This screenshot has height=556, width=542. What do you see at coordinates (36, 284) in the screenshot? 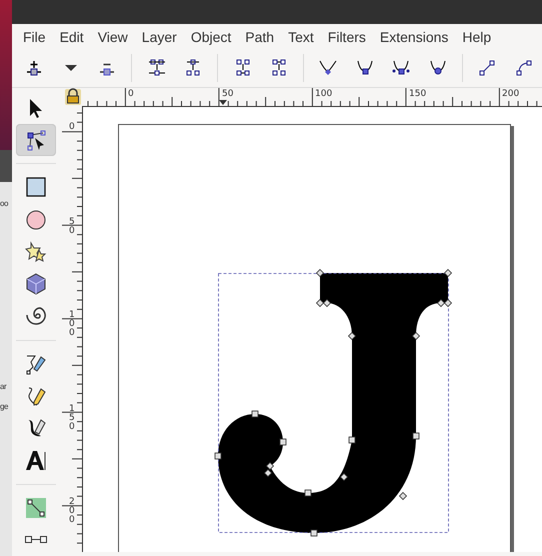
I see `cube-icon` at bounding box center [36, 284].